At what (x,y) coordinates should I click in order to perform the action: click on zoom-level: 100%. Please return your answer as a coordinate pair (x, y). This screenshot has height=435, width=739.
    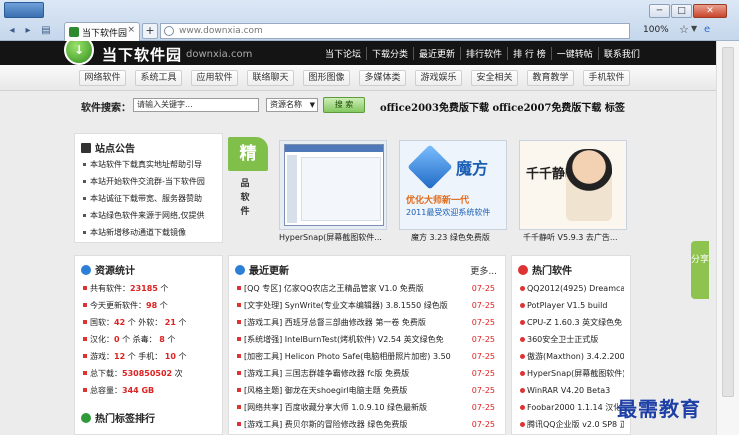
    Looking at the image, I should click on (656, 30).